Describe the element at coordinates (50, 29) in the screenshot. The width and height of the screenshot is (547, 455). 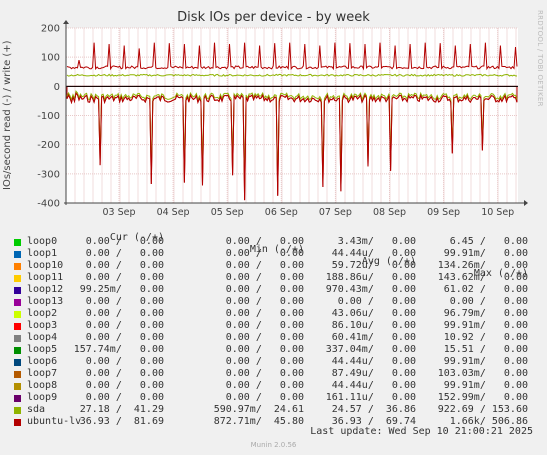
I see `y-tick-label: 200` at that location.